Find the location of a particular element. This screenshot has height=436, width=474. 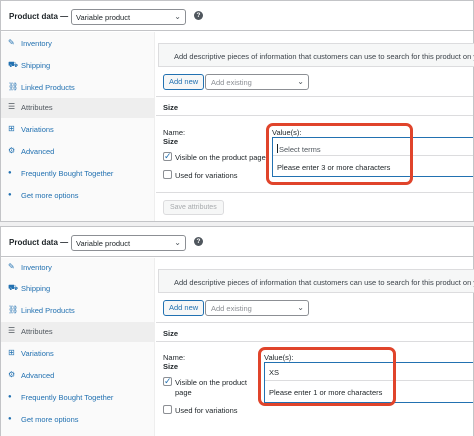

divider is located at coordinates (314, 192).